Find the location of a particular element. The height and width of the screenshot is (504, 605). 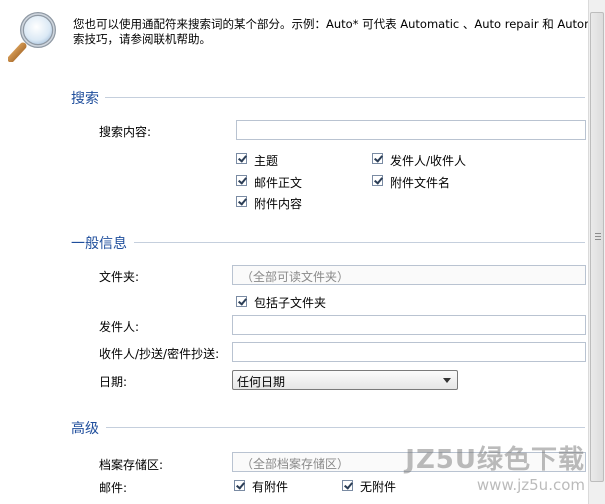

chevron-down-icon is located at coordinates (447, 380).